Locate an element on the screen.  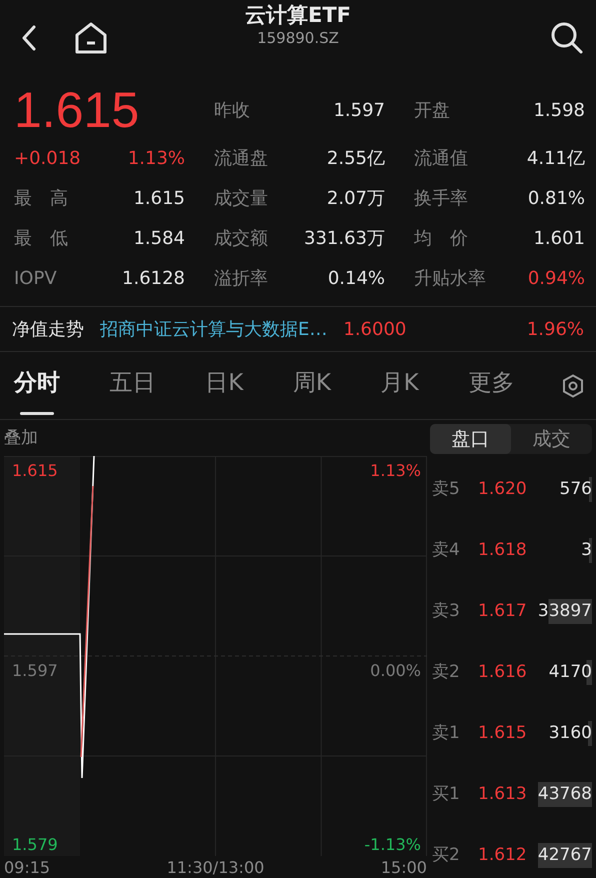
order-level-label: 买1 is located at coordinates (446, 794).